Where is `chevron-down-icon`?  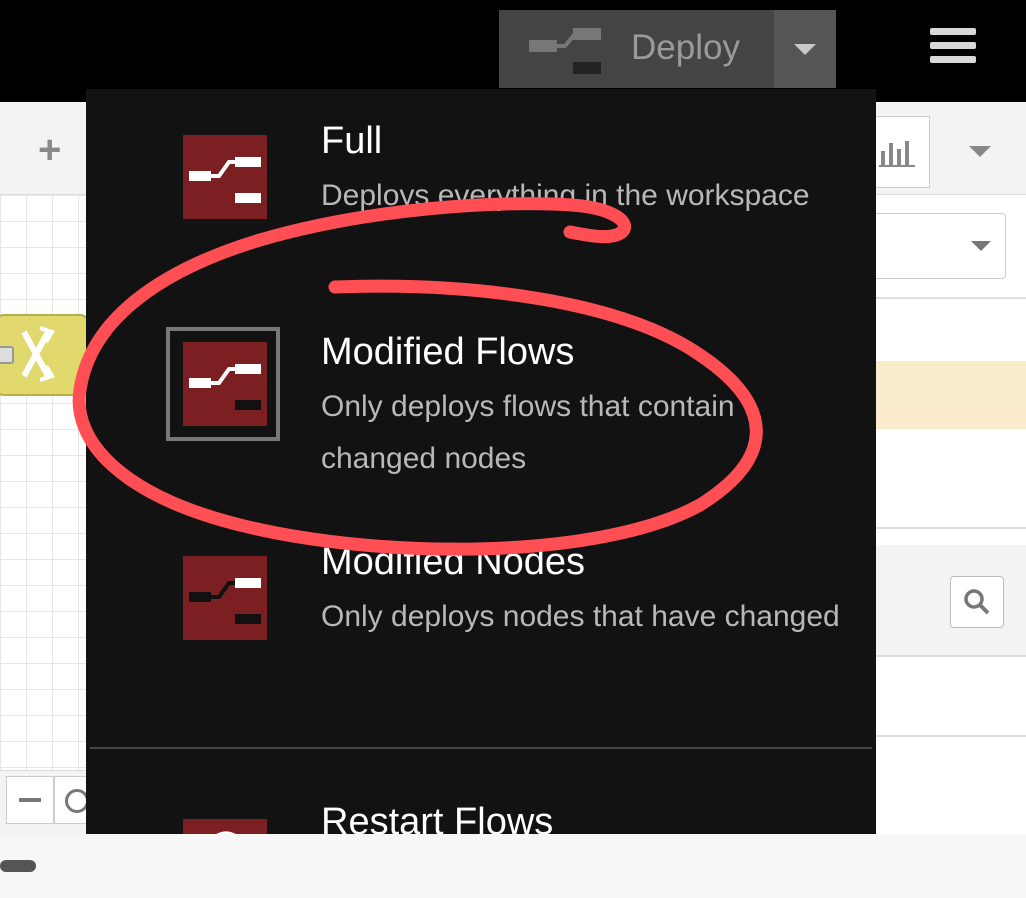
chevron-down-icon is located at coordinates (981, 246).